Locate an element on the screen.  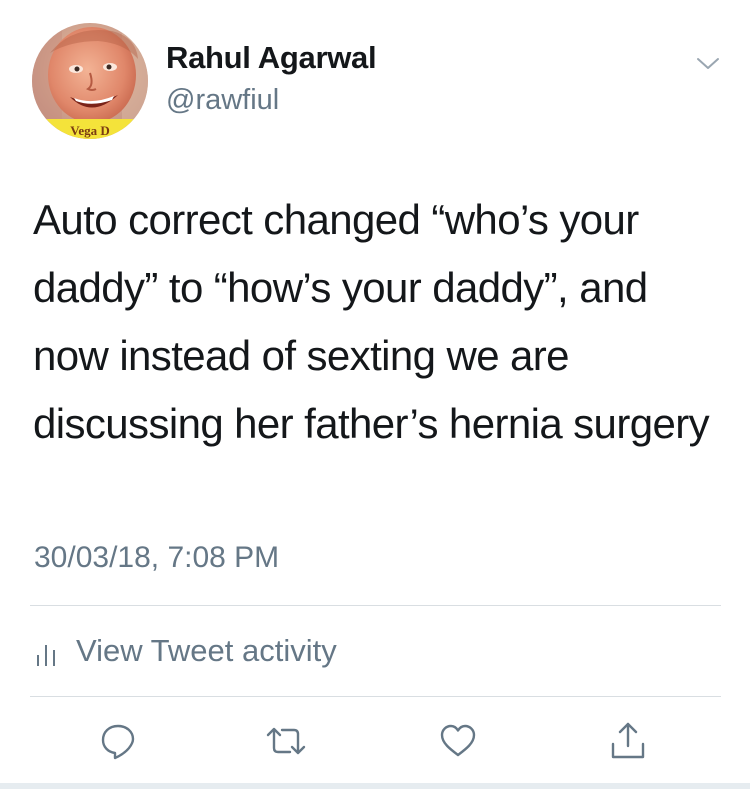
bottom-divider is located at coordinates (375, 786).